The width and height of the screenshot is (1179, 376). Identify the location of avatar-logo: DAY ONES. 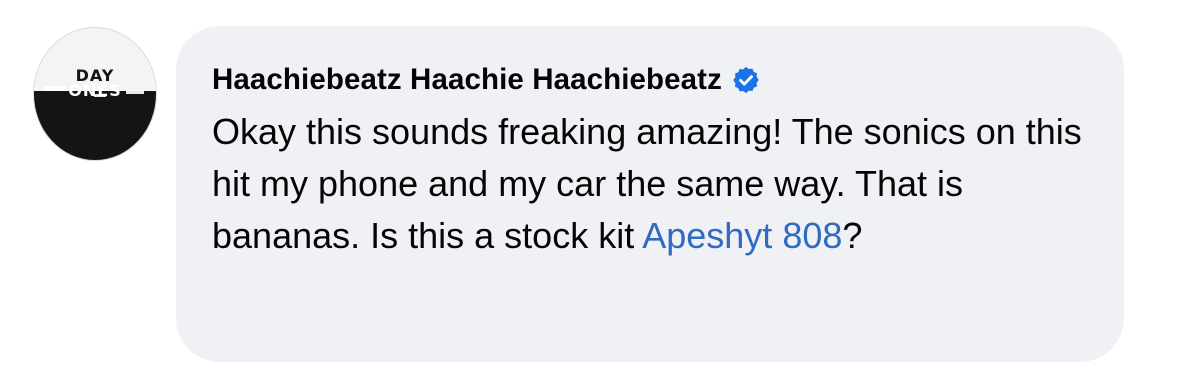
(95, 84).